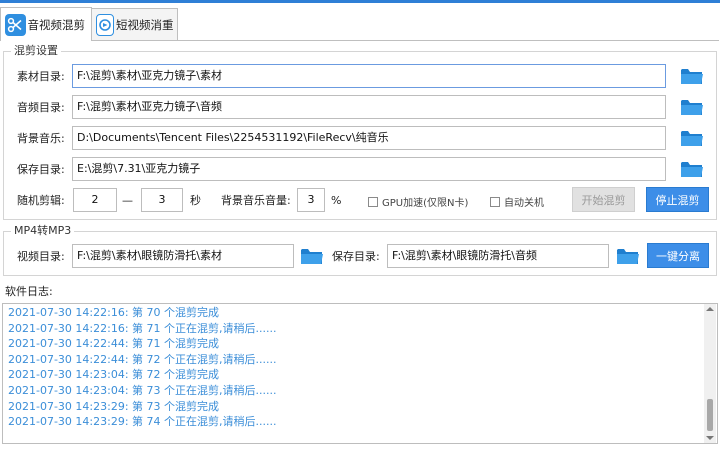  What do you see at coordinates (678, 255) in the screenshot?
I see `one-click-split-button: 一键分离` at bounding box center [678, 255].